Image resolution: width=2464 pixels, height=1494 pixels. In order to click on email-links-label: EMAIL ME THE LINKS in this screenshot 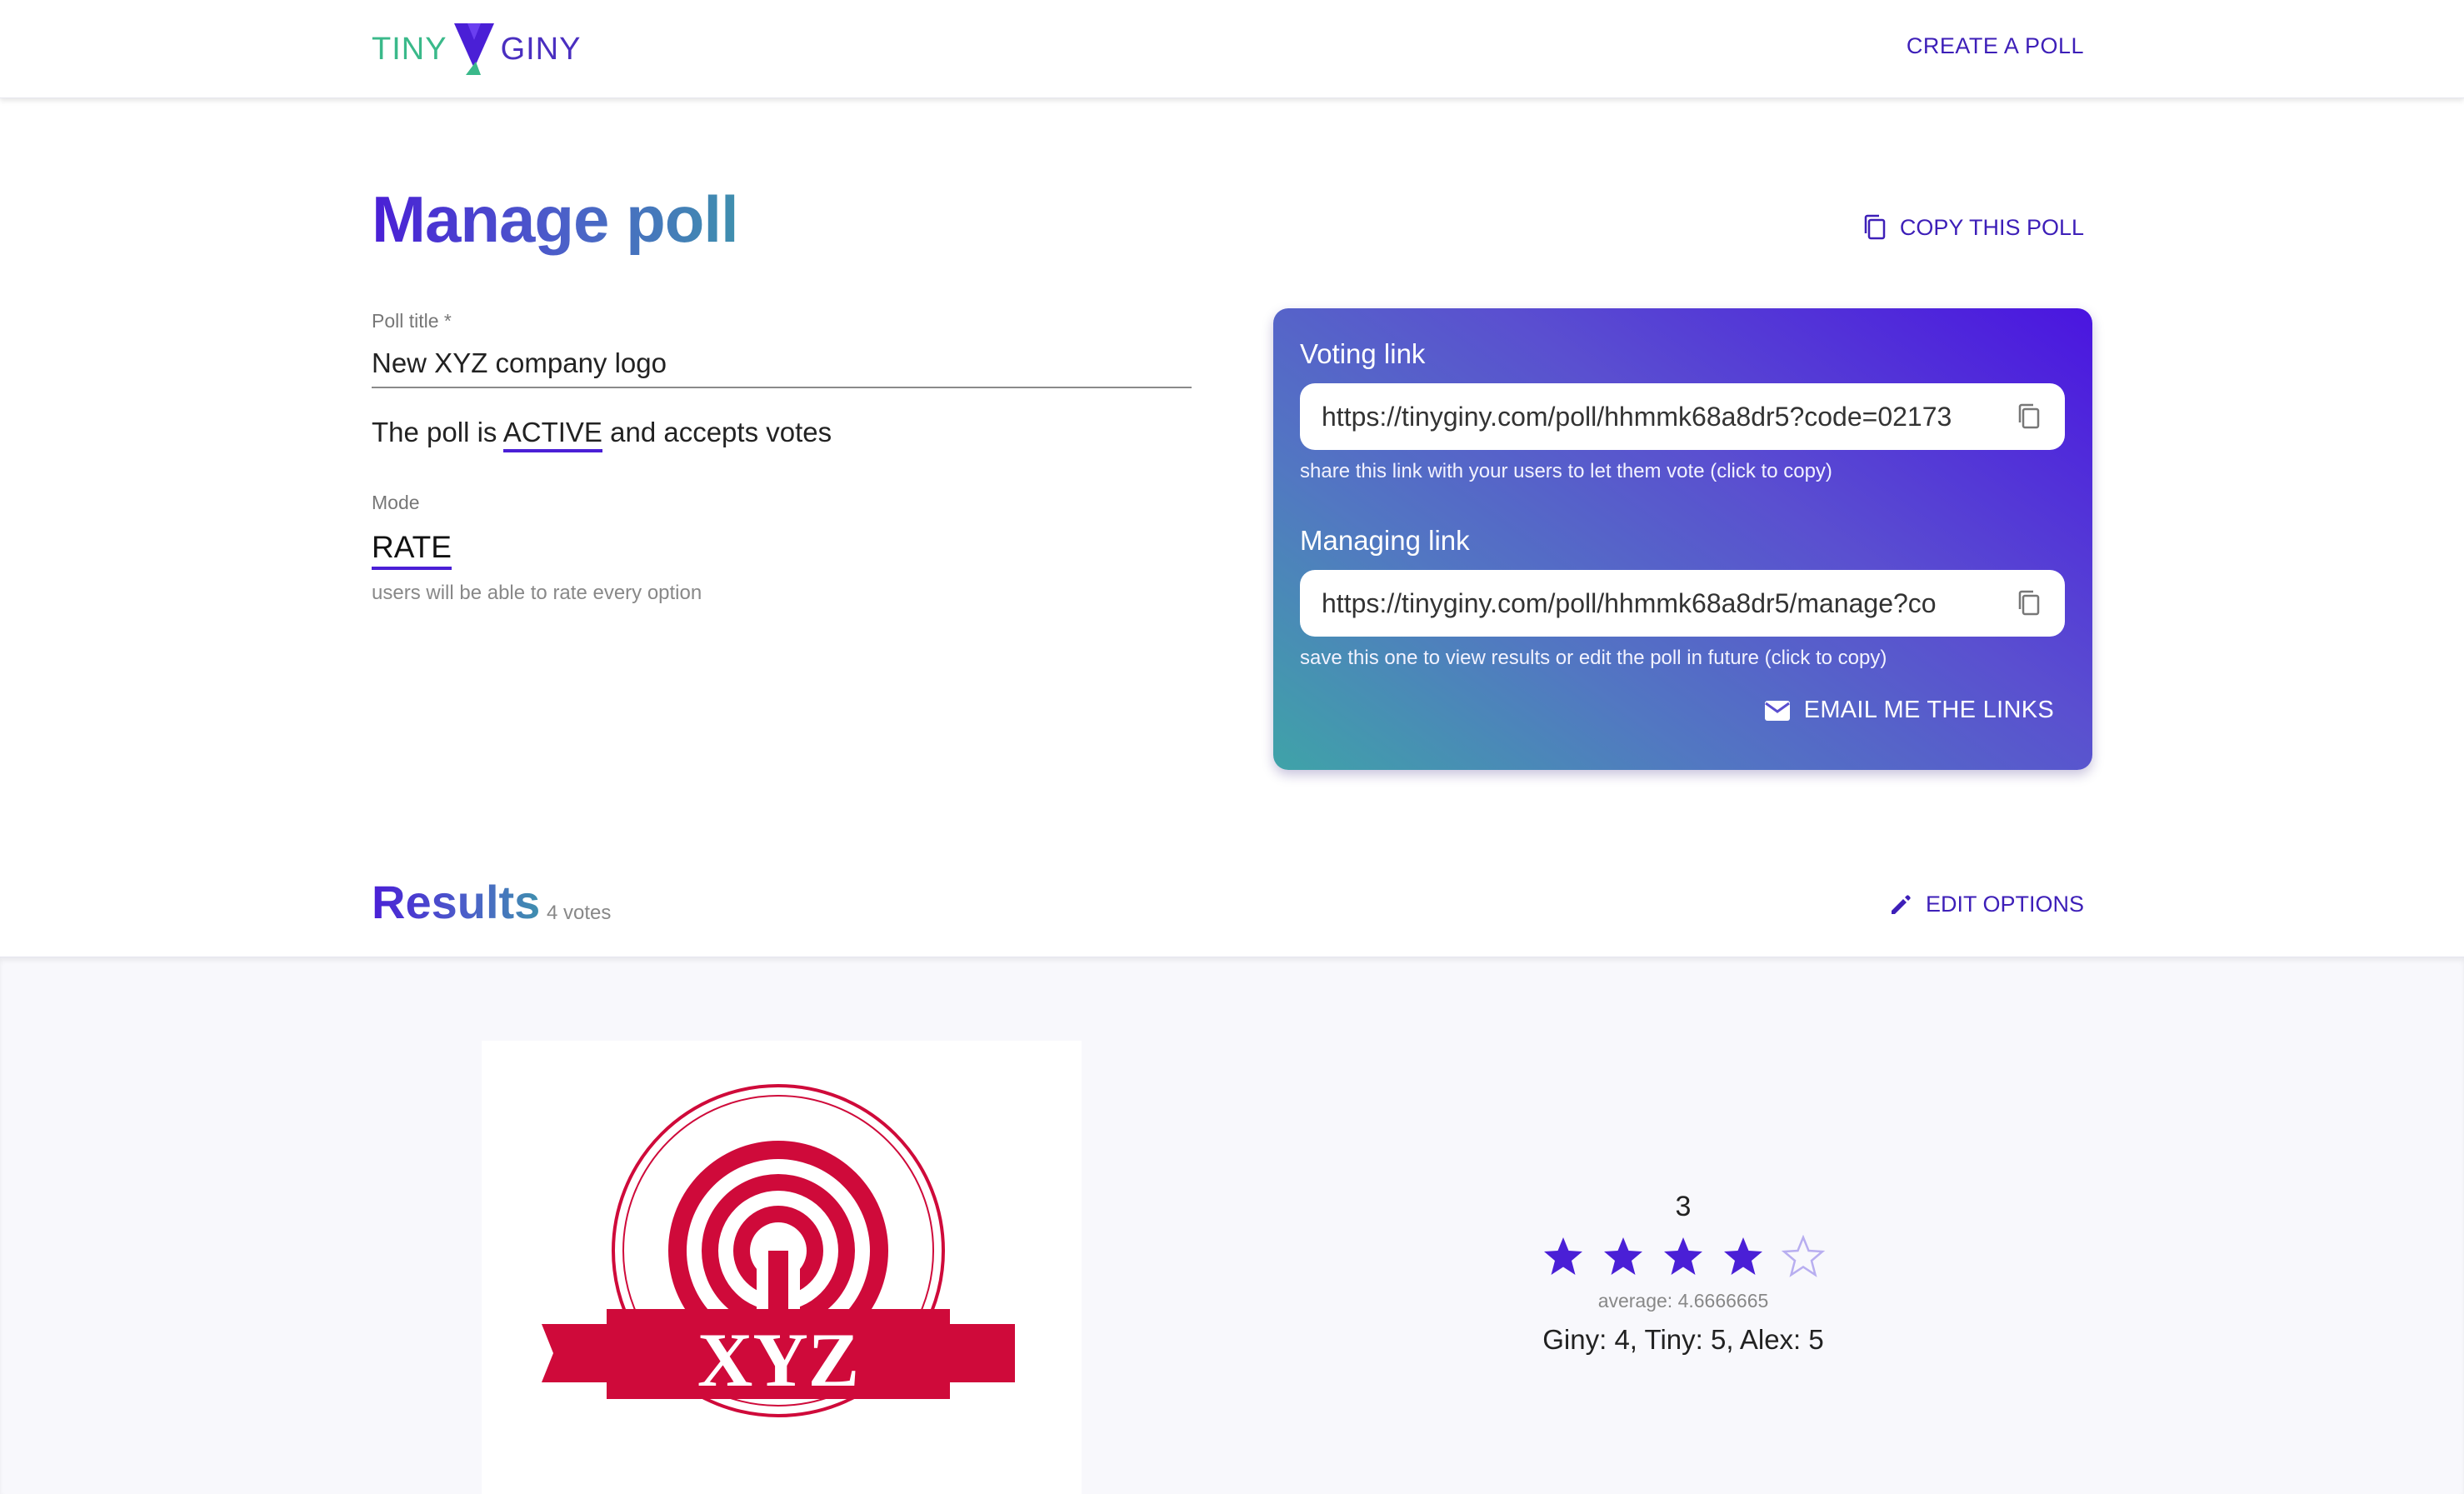, I will do `click(1928, 710)`.